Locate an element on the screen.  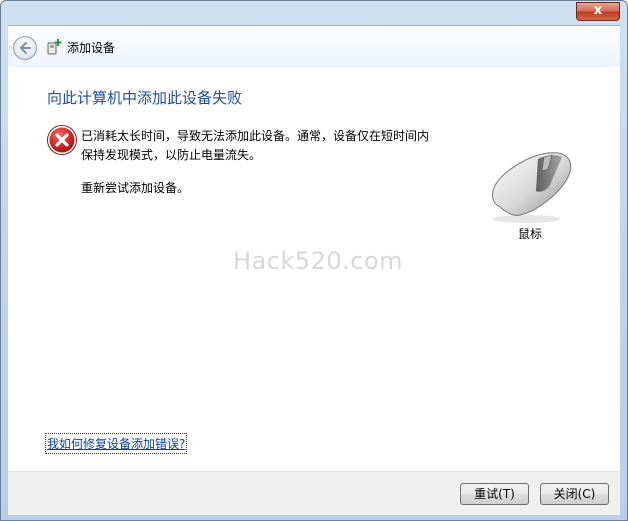
error-message-line1: 已消耗太长时间，导致无法添加此设备。通常，设备仅在短时间内 is located at coordinates (255, 136).